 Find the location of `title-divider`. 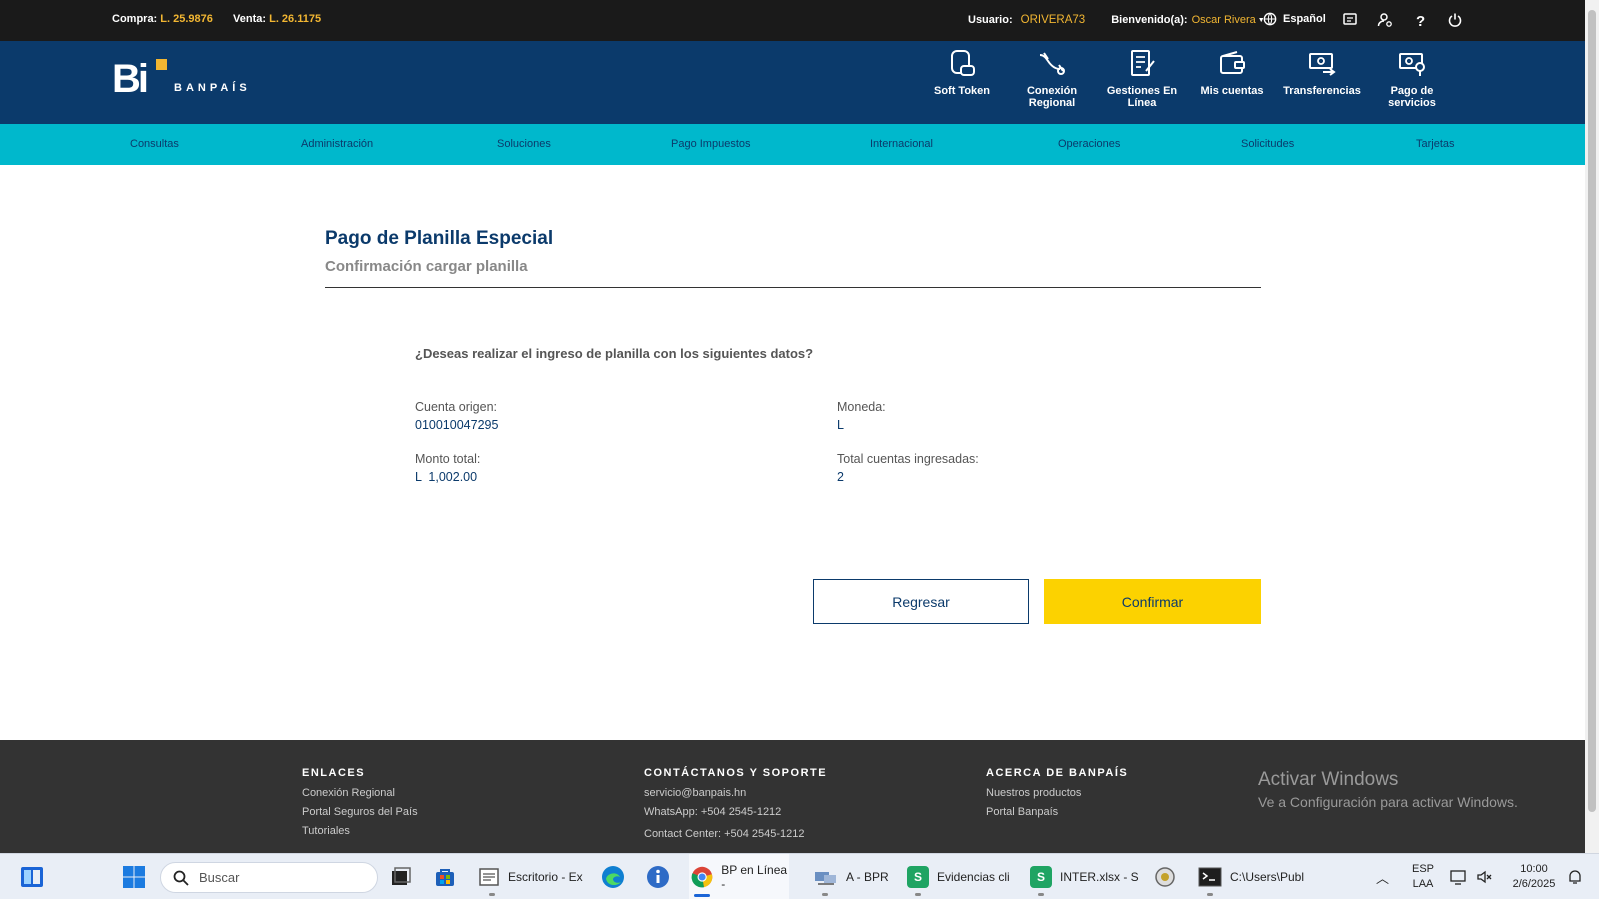

title-divider is located at coordinates (793, 287).